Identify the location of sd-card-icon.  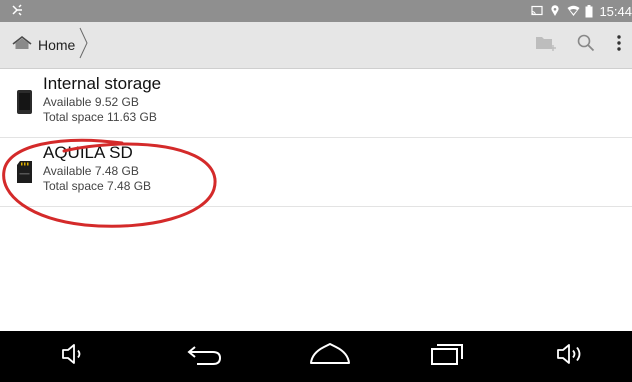
(25, 173).